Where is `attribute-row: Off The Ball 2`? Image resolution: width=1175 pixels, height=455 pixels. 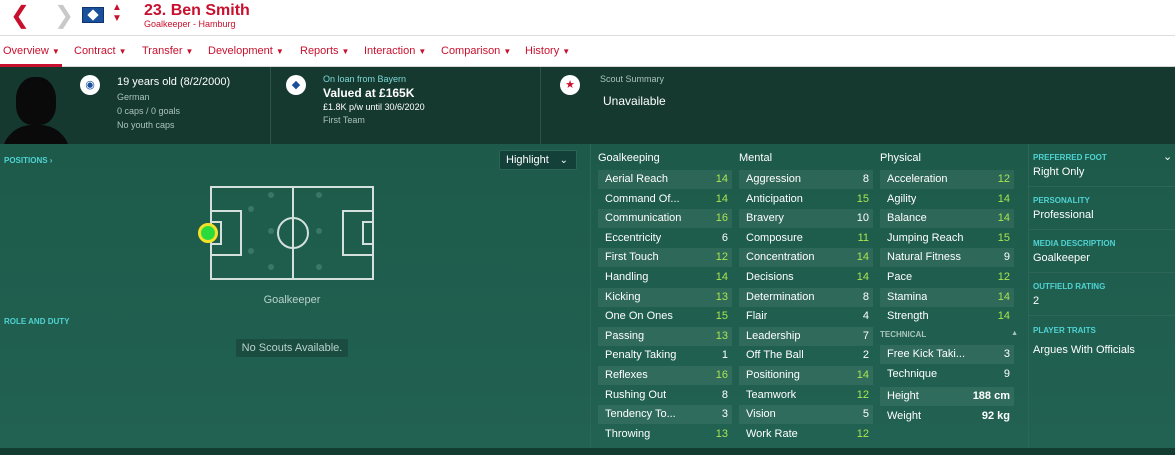 attribute-row: Off The Ball 2 is located at coordinates (806, 355).